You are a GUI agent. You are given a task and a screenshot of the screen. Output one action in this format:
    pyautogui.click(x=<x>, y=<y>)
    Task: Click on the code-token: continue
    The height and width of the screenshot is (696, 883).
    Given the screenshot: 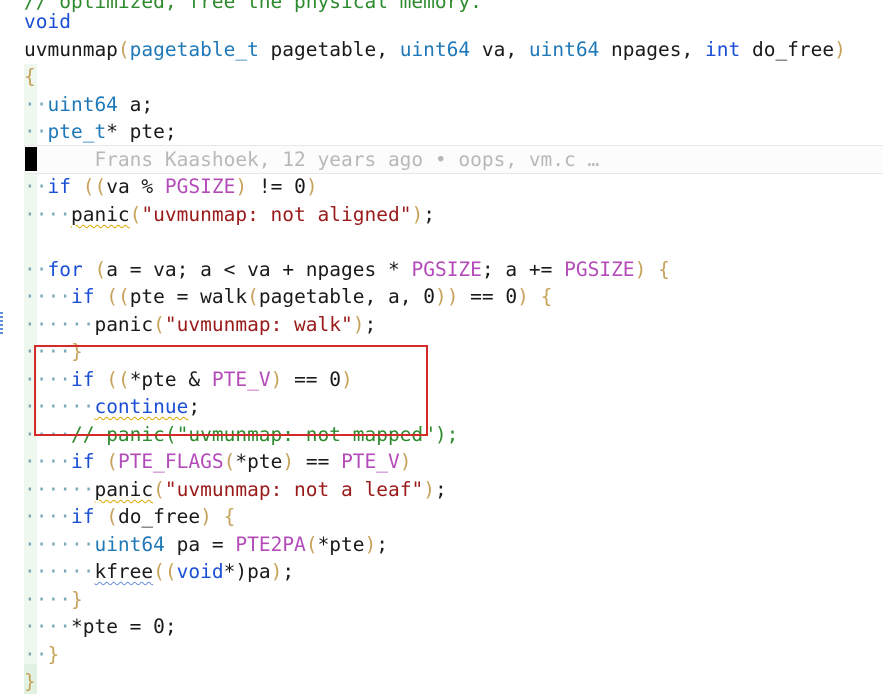 What is the action you would take?
    pyautogui.click(x=141, y=406)
    